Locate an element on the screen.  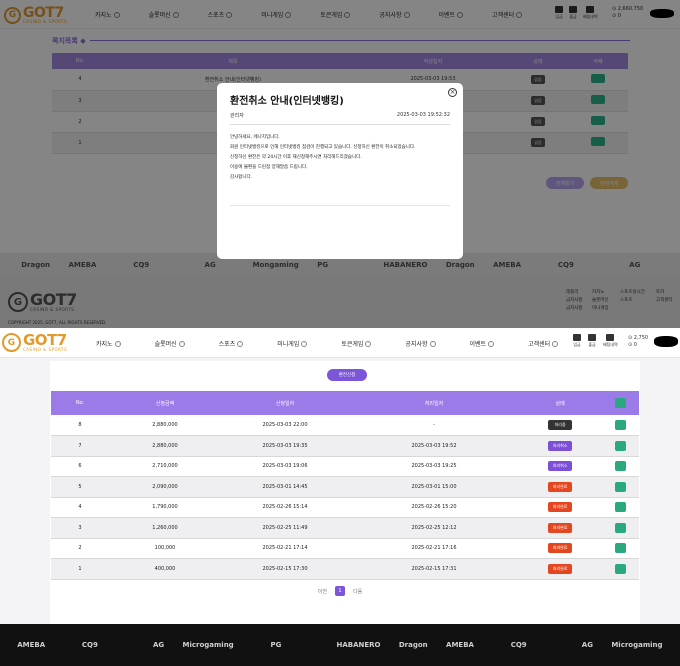
provider-logo: PG is located at coordinates (276, 645).